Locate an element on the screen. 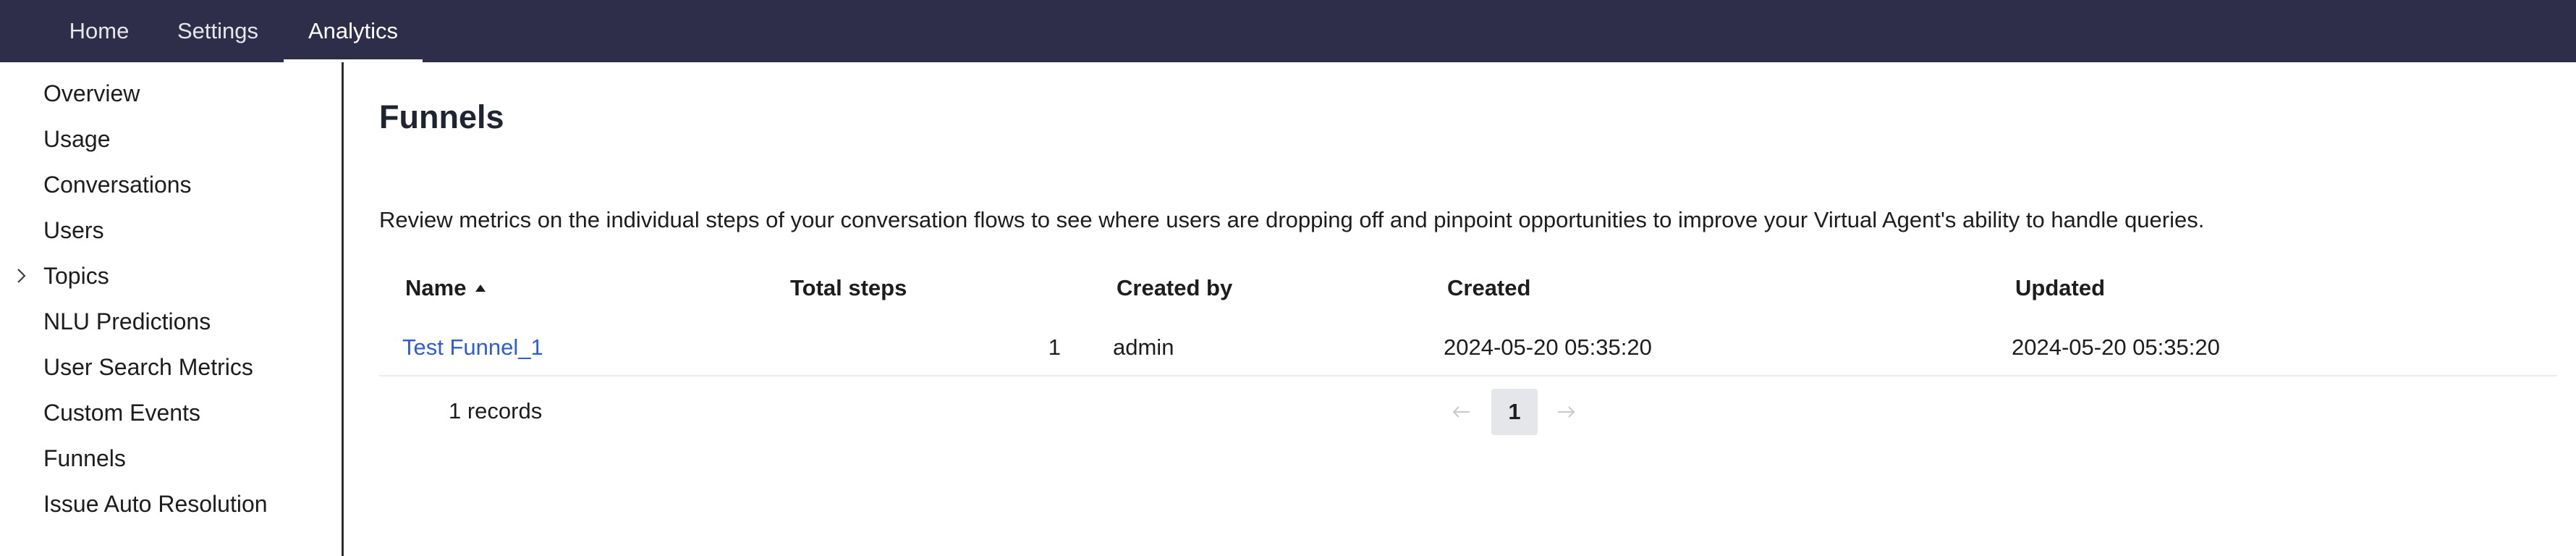 The image size is (2576, 556). sidebar-item-custom-events: Custom Events is located at coordinates (121, 413).